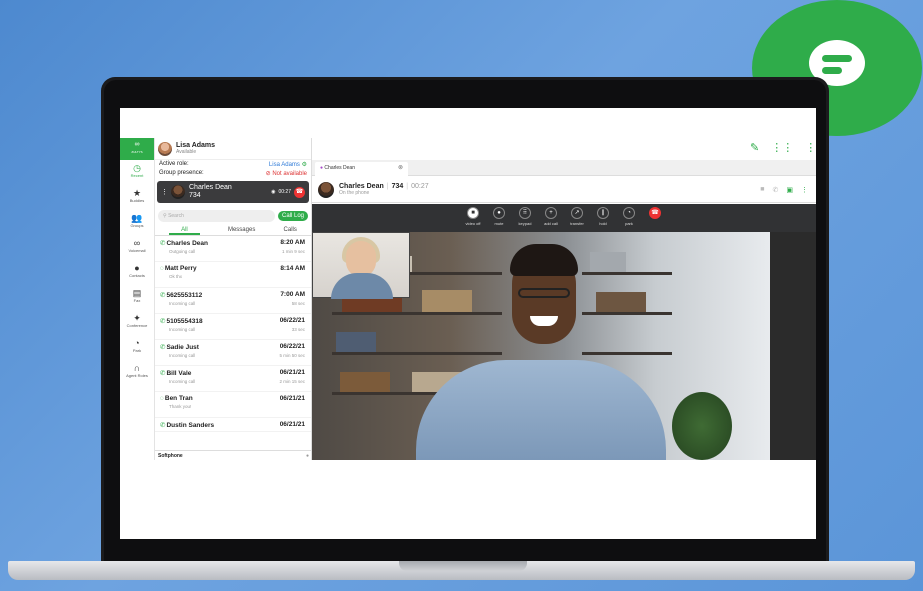  What do you see at coordinates (499, 219) in the screenshot?
I see `mute-button: ● mute` at bounding box center [499, 219].